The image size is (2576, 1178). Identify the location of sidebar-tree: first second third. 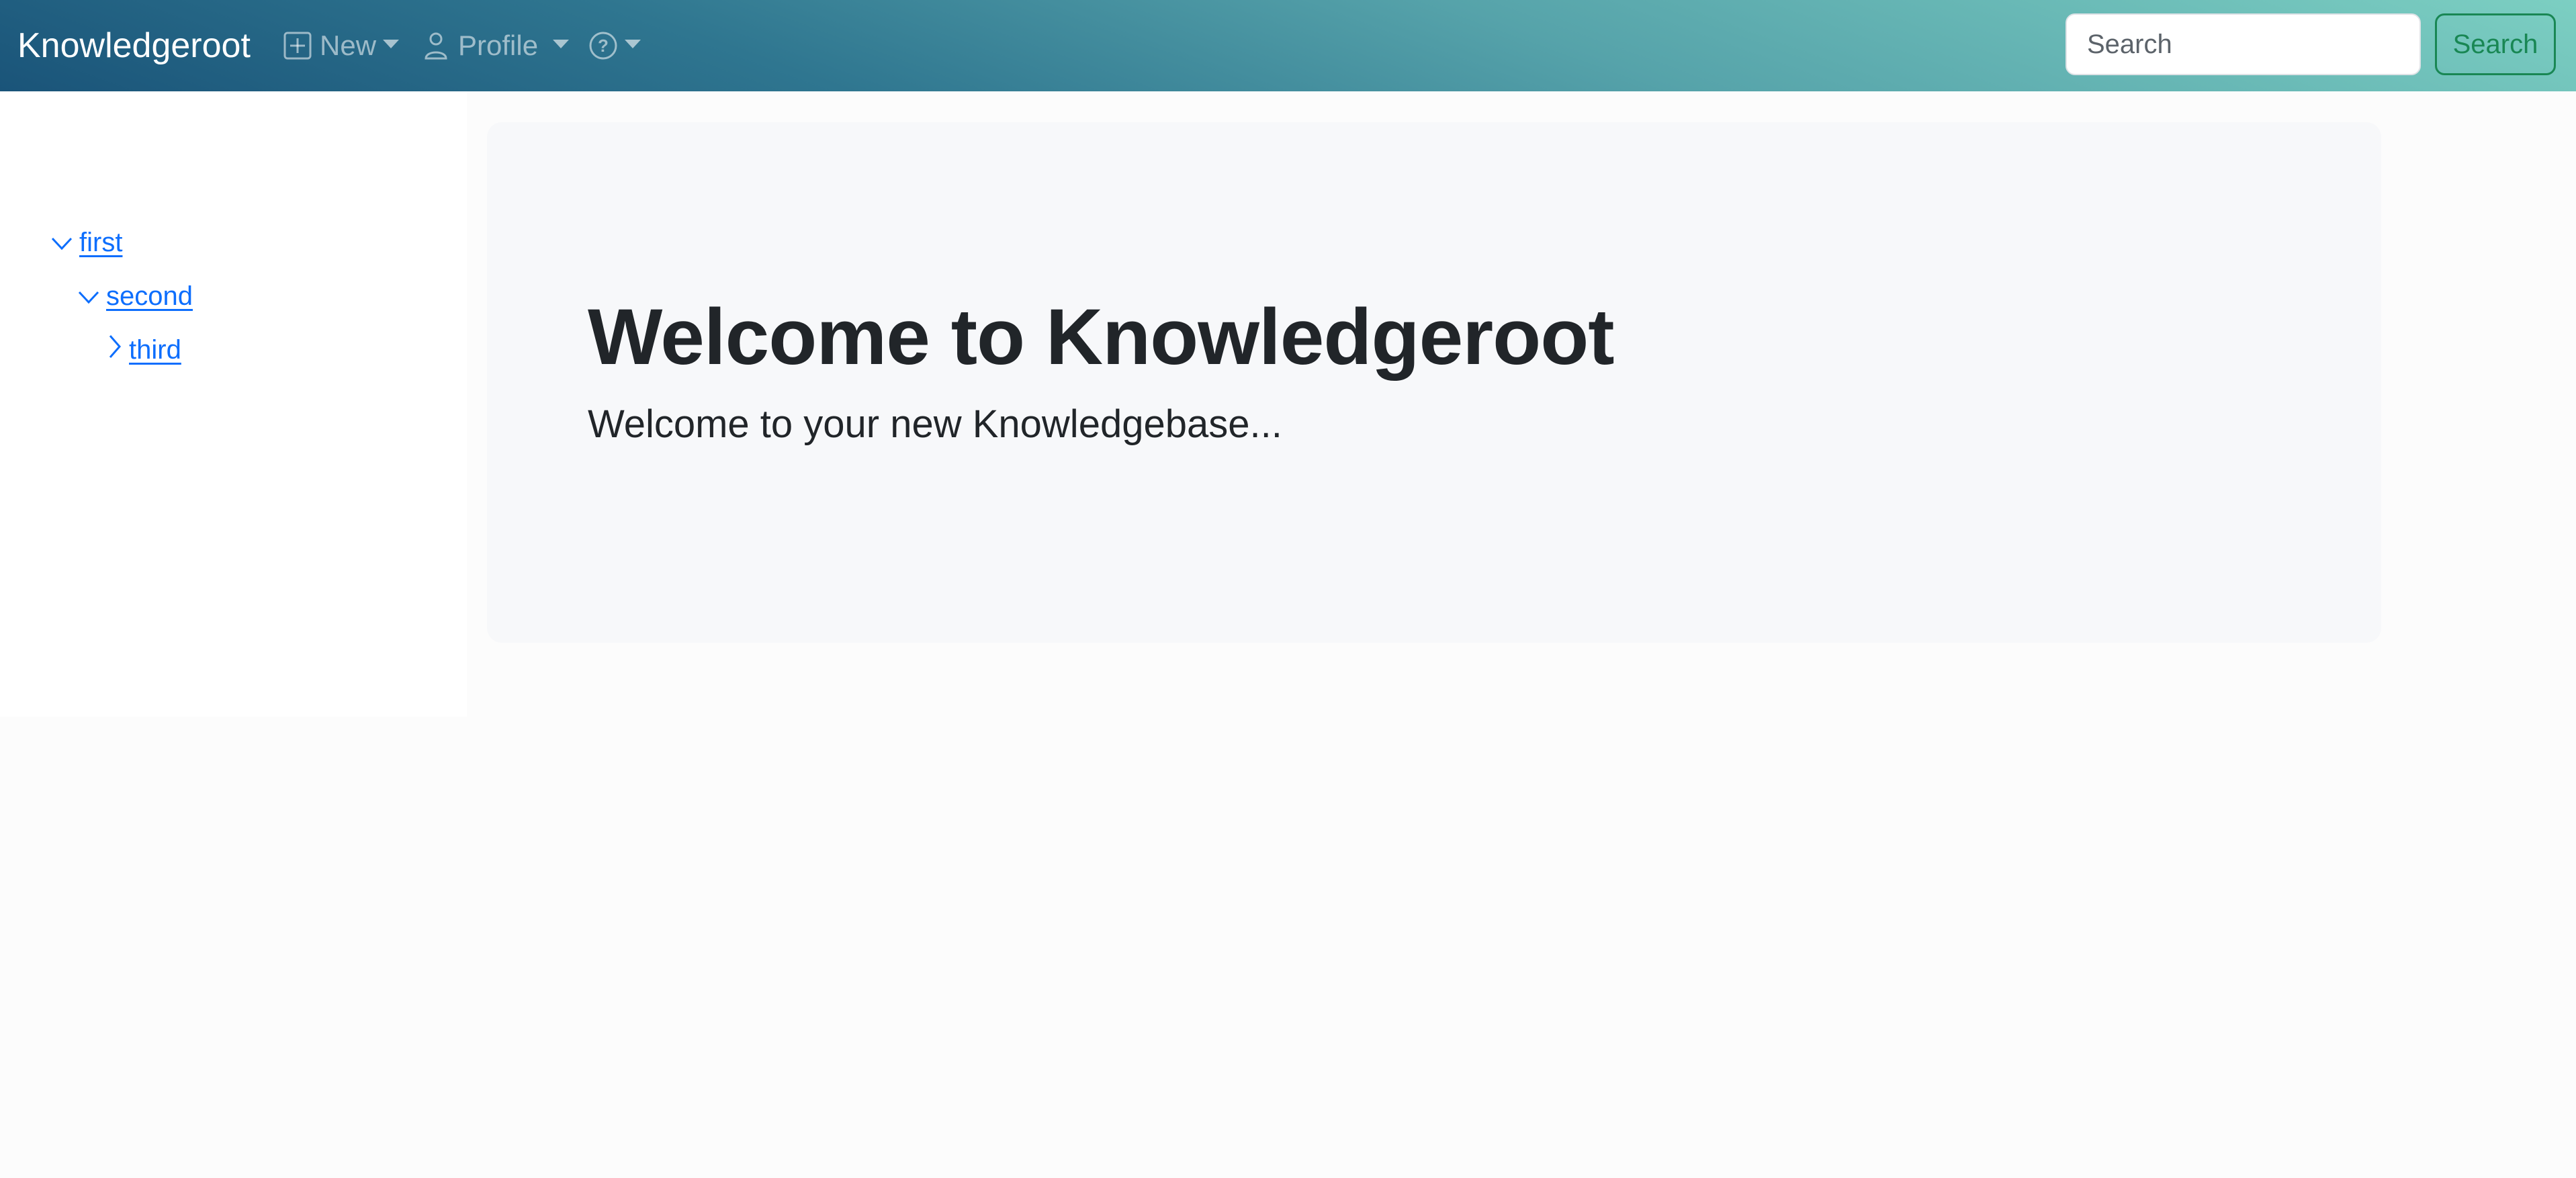
(234, 404).